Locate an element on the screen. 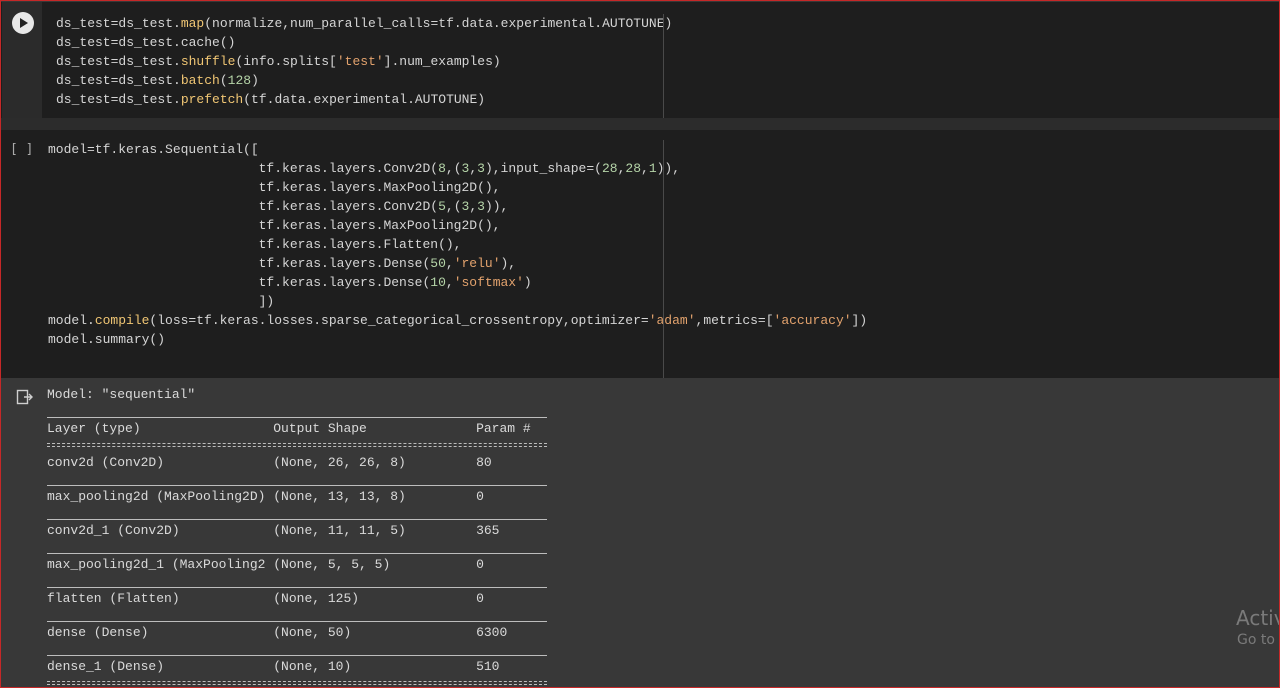  windows-activation-subtext: Go to is located at coordinates (1256, 640).